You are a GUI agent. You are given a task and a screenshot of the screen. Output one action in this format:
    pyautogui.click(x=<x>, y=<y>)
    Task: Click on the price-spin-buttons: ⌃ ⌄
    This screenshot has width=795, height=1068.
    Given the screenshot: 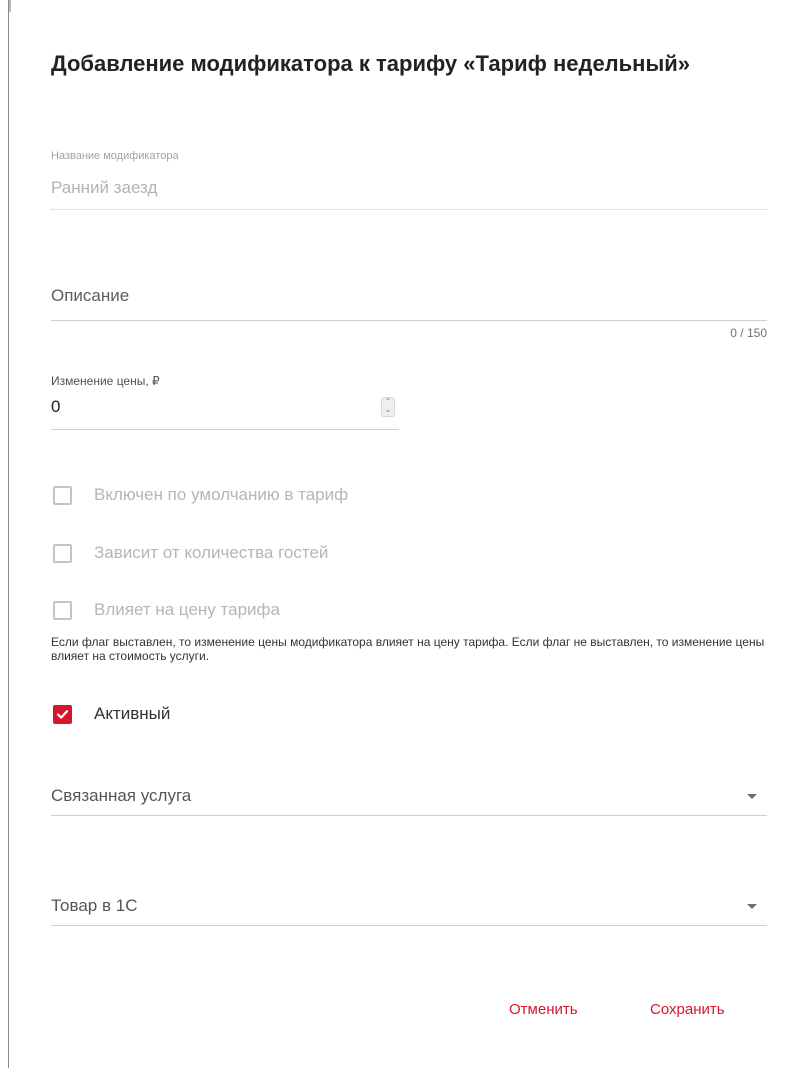 What is the action you would take?
    pyautogui.click(x=388, y=407)
    